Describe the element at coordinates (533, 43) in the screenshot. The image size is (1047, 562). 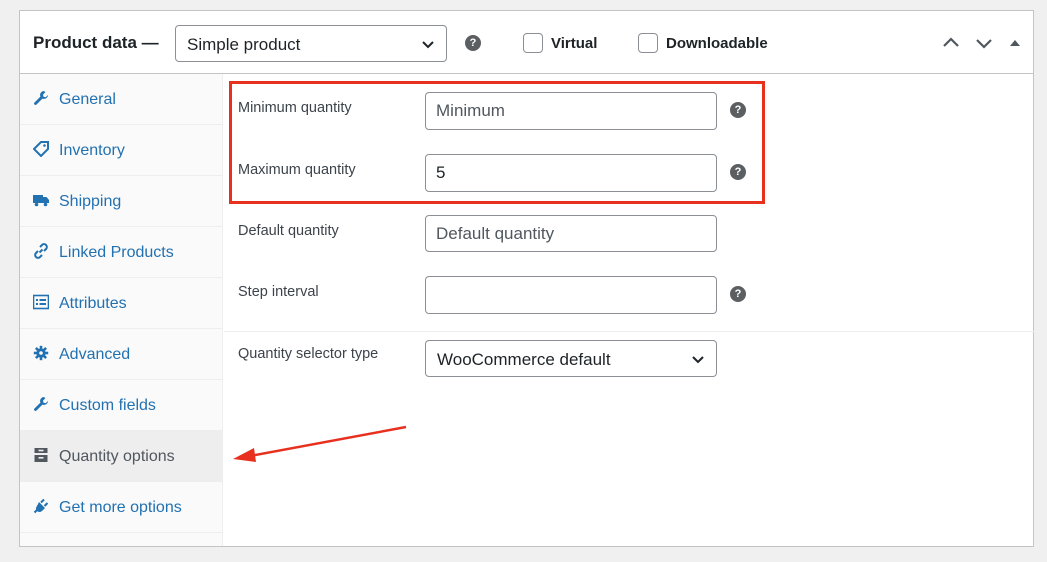
I see `virtual-checkbox` at that location.